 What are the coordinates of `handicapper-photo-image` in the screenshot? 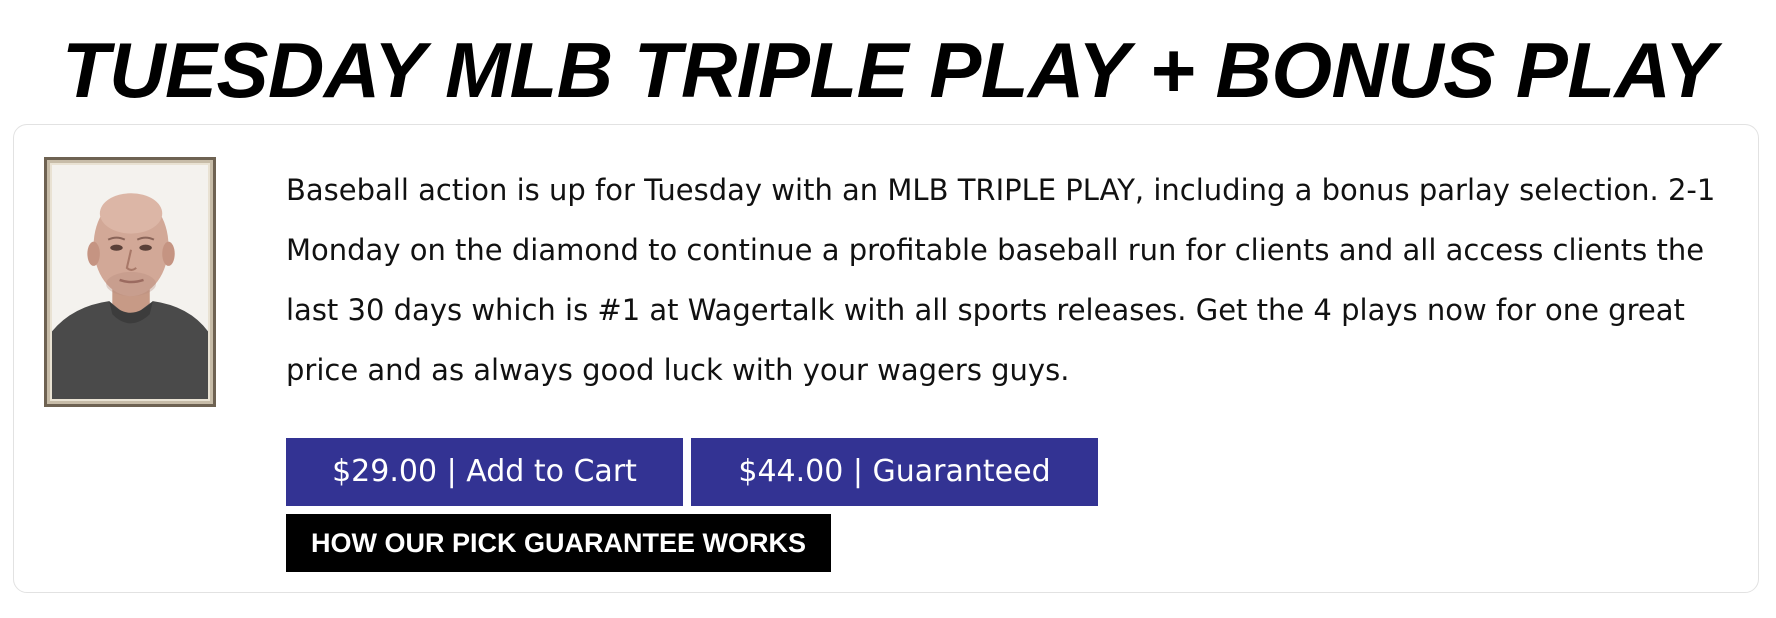 It's located at (130, 282).